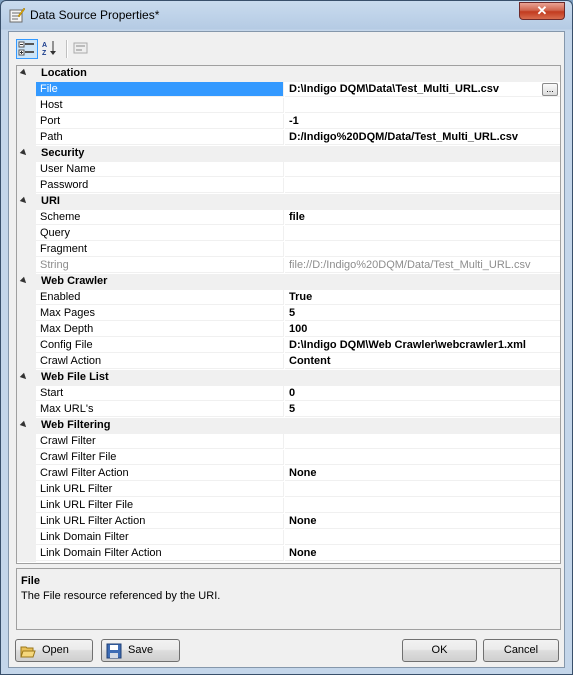 The width and height of the screenshot is (573, 675). I want to click on property-row: Link Domain Filter, so click(288, 538).